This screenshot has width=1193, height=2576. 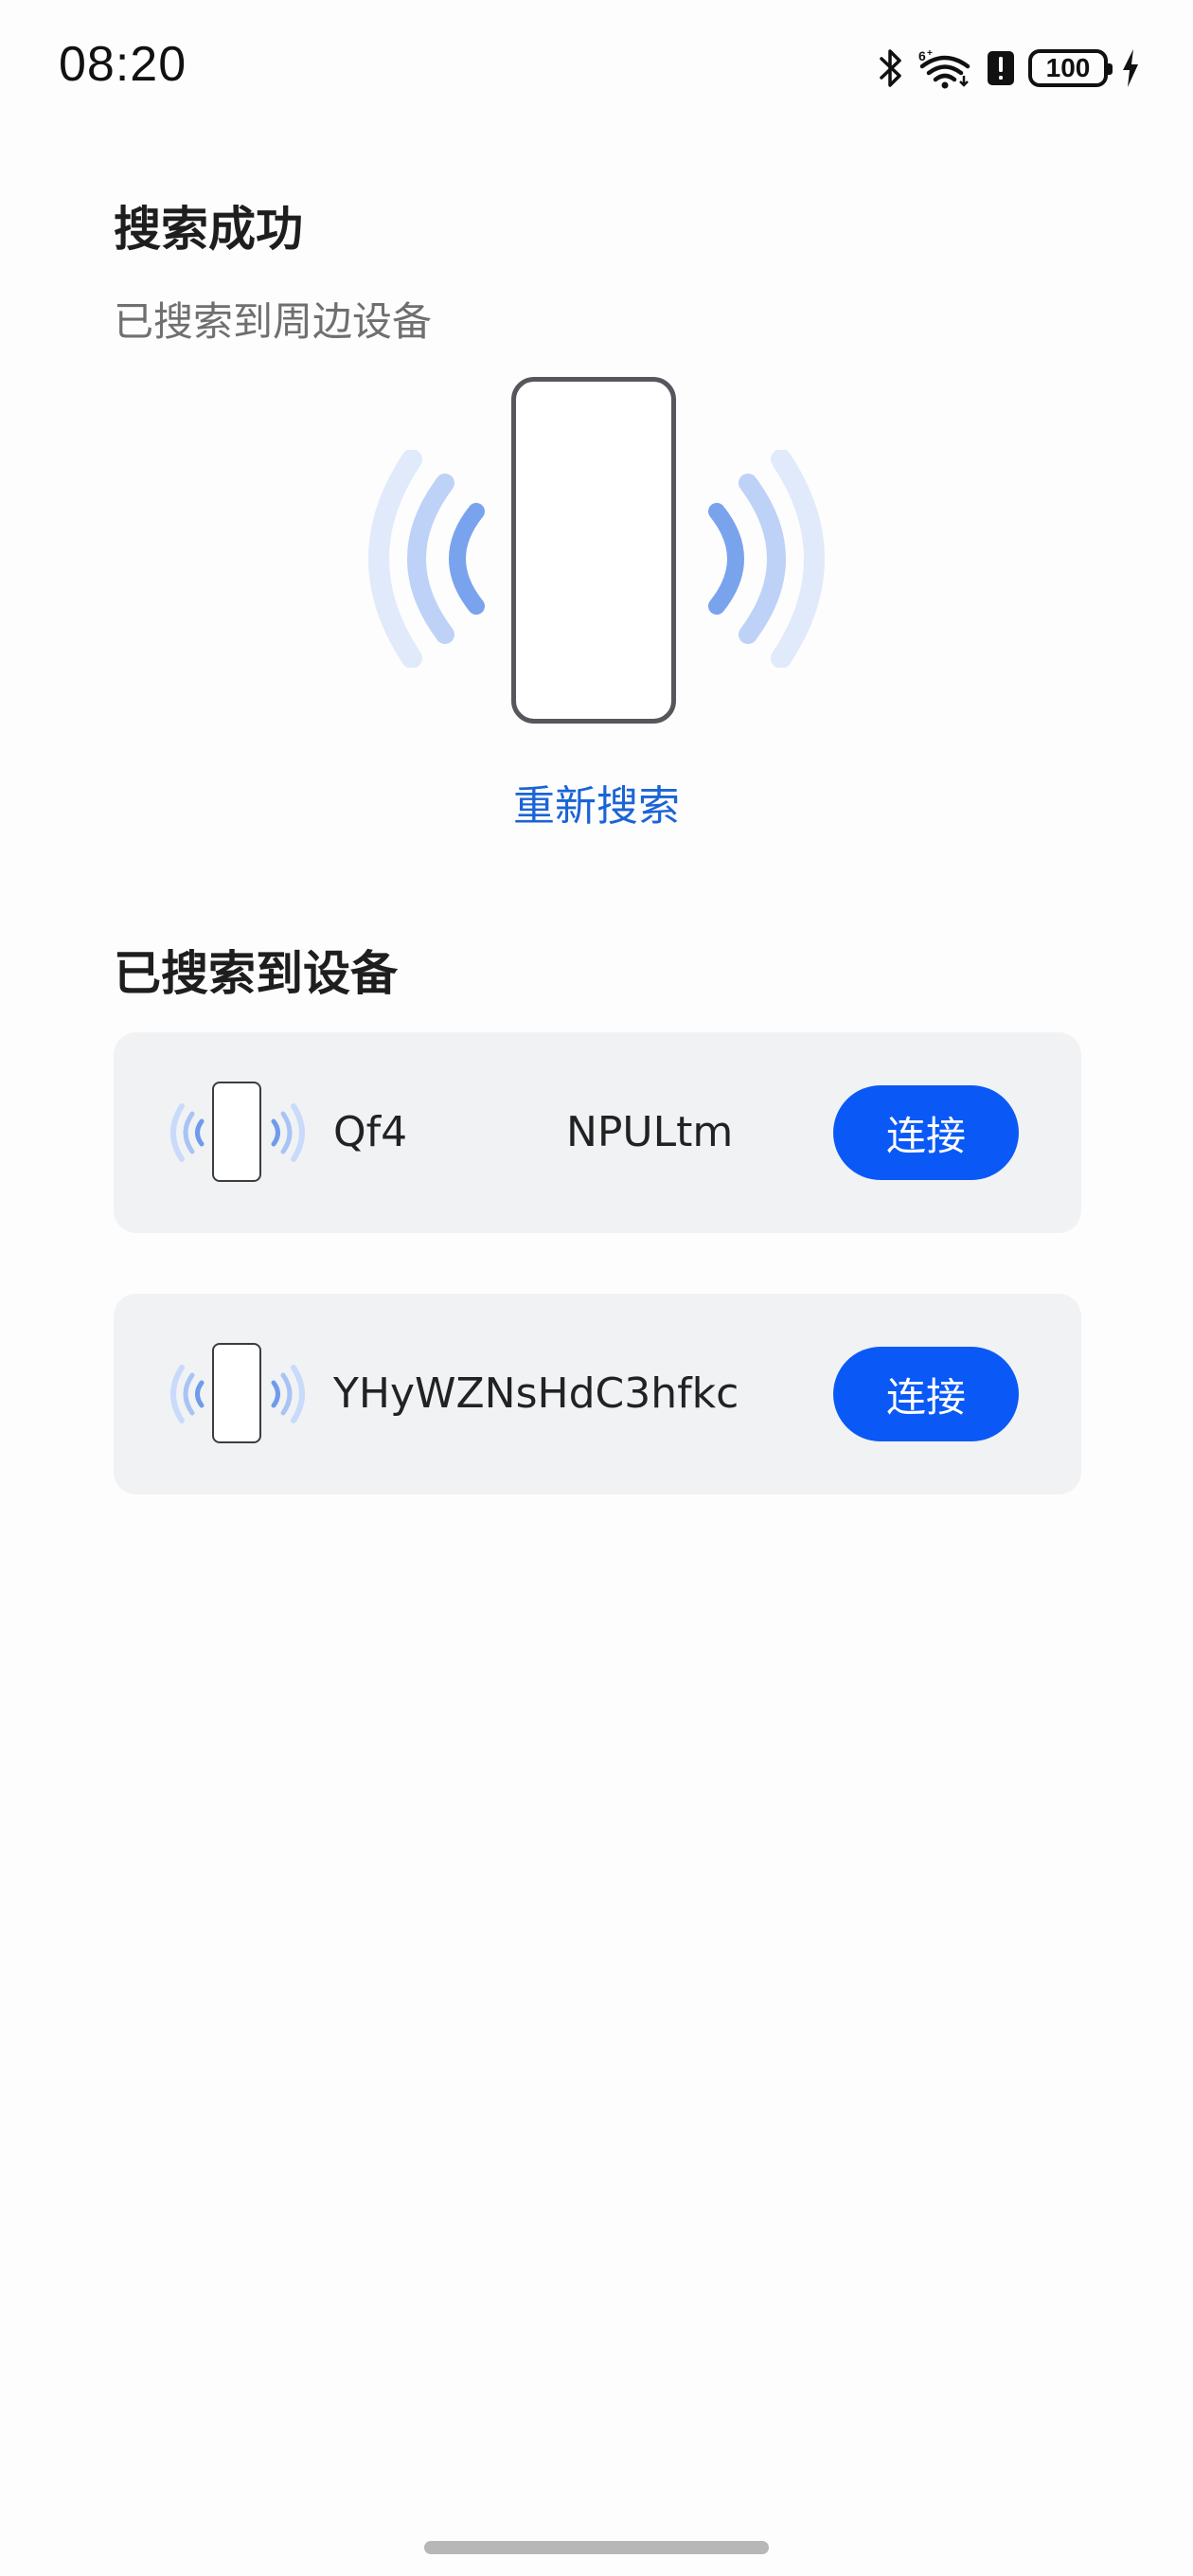 What do you see at coordinates (596, 2547) in the screenshot?
I see `home-indicator` at bounding box center [596, 2547].